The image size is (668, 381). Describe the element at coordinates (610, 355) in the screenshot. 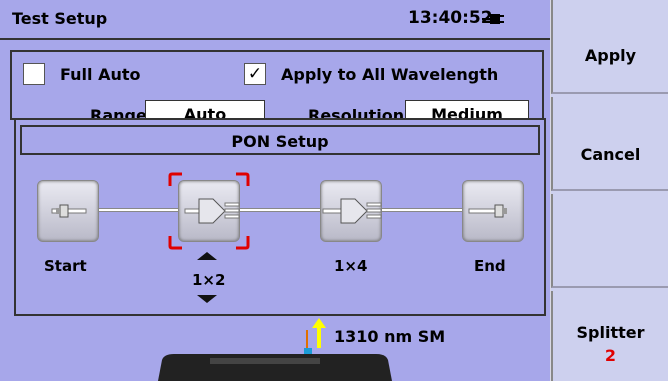

I see `splitter-value: 2` at that location.